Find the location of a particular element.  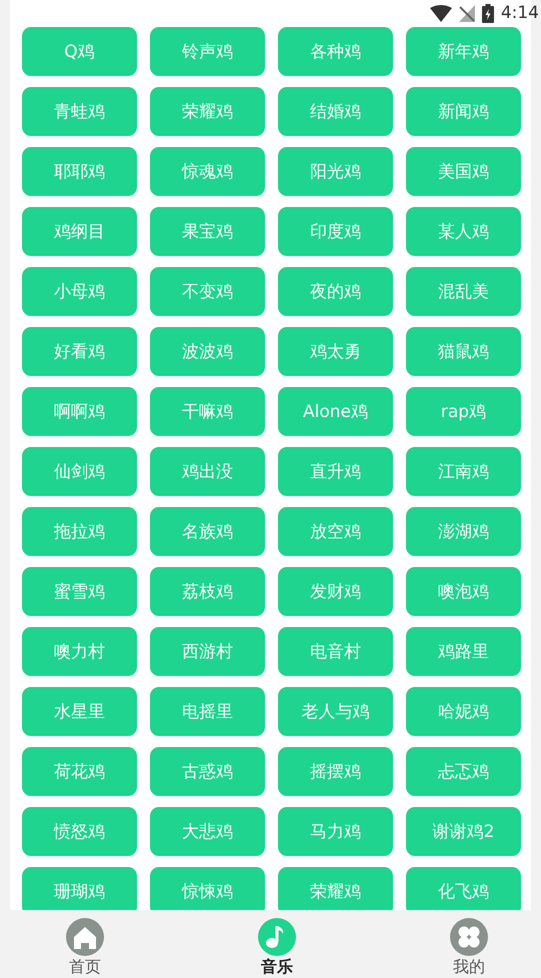

sound-button: 鸡太勇 is located at coordinates (335, 351).